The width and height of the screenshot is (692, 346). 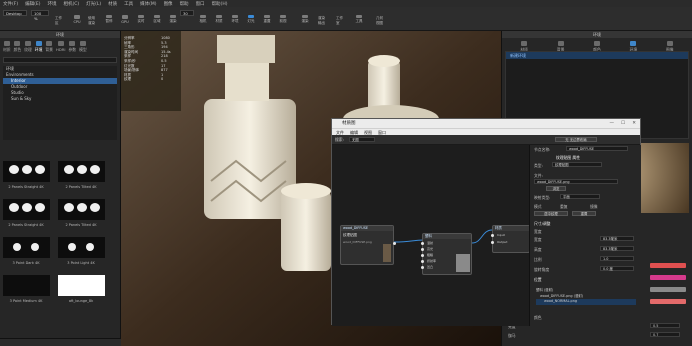 I want to click on type-field: 纹理贴图, so click(x=577, y=164).